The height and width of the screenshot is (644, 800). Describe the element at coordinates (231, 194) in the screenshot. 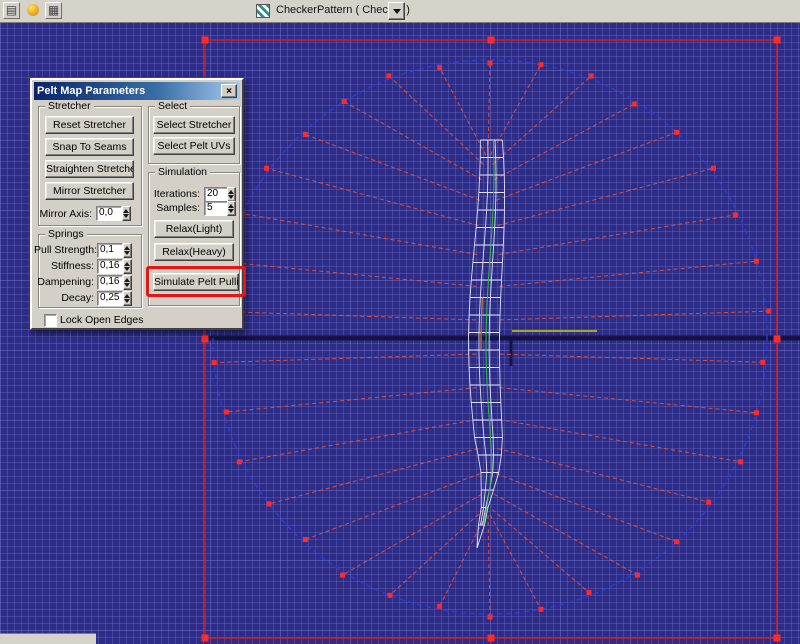

I see `iterations-spinner` at that location.